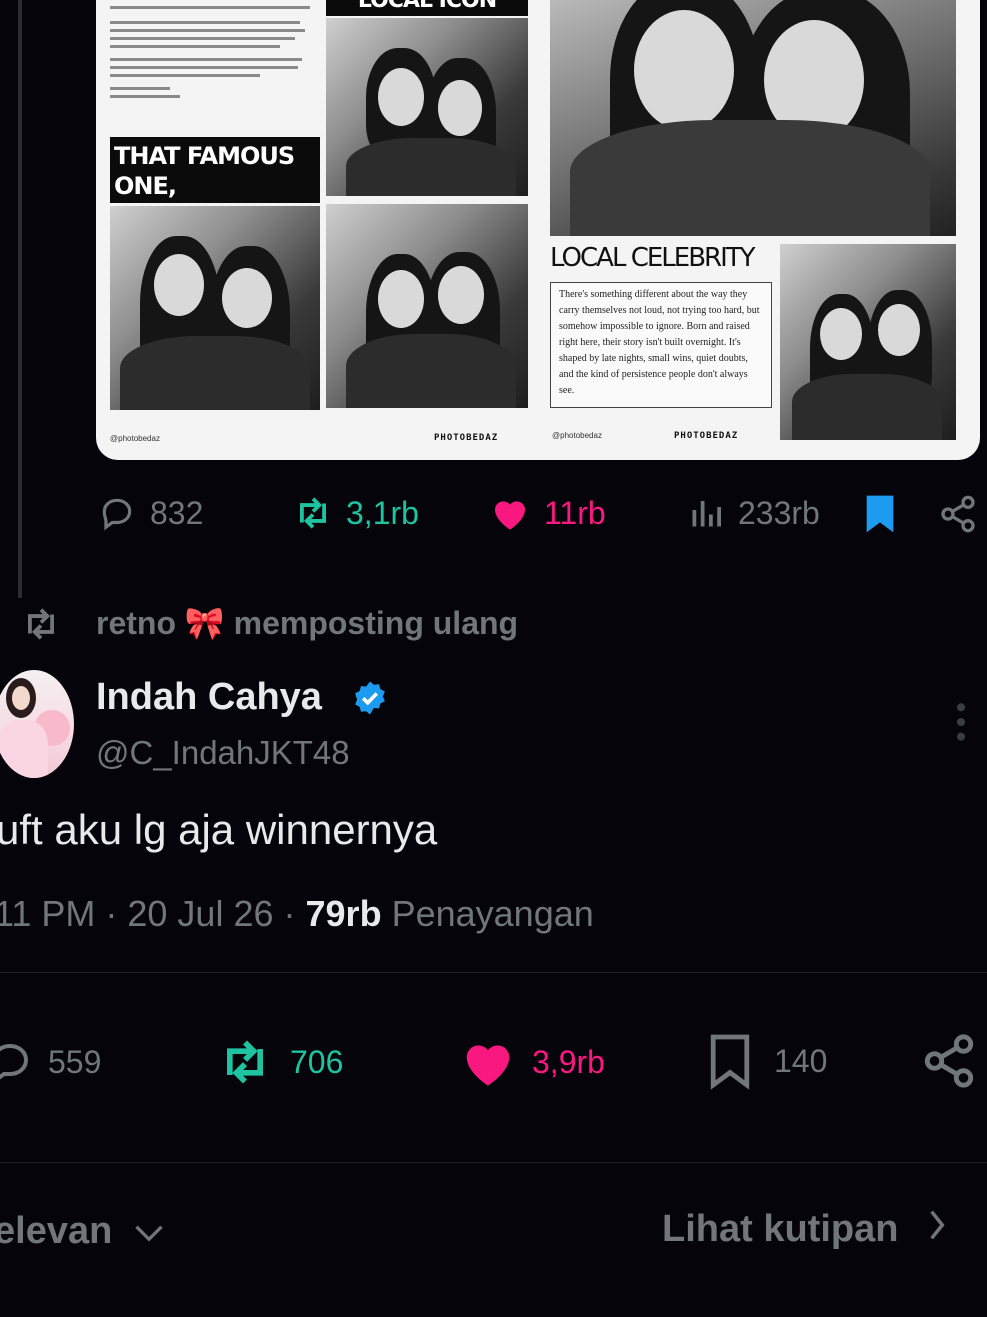 This screenshot has width=987, height=1317. What do you see at coordinates (961, 724) in the screenshot?
I see `more-options-icon` at bounding box center [961, 724].